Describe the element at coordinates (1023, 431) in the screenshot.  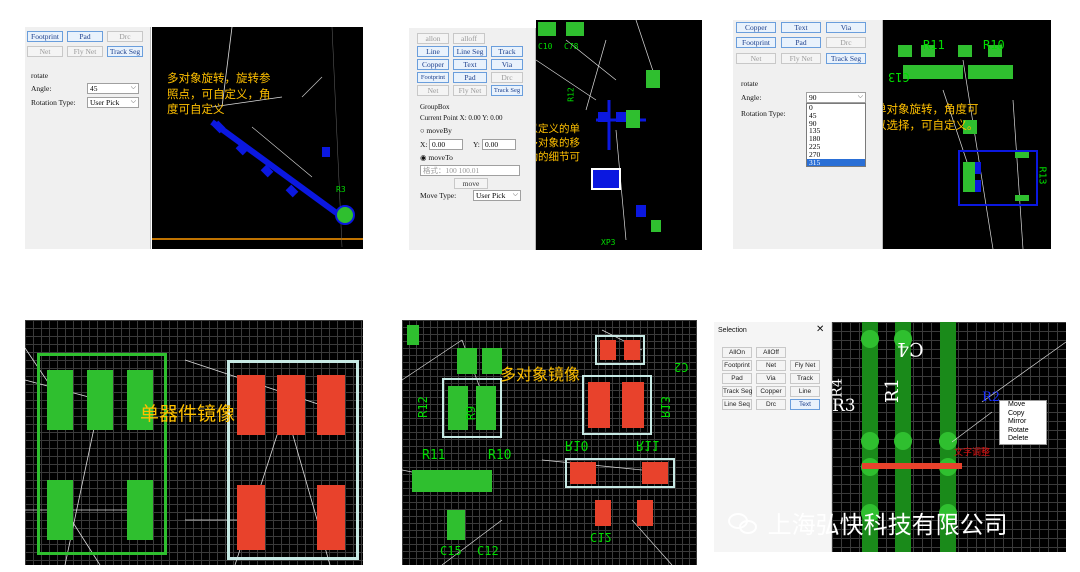
I see `context-menu-rotate: Rotate` at that location.